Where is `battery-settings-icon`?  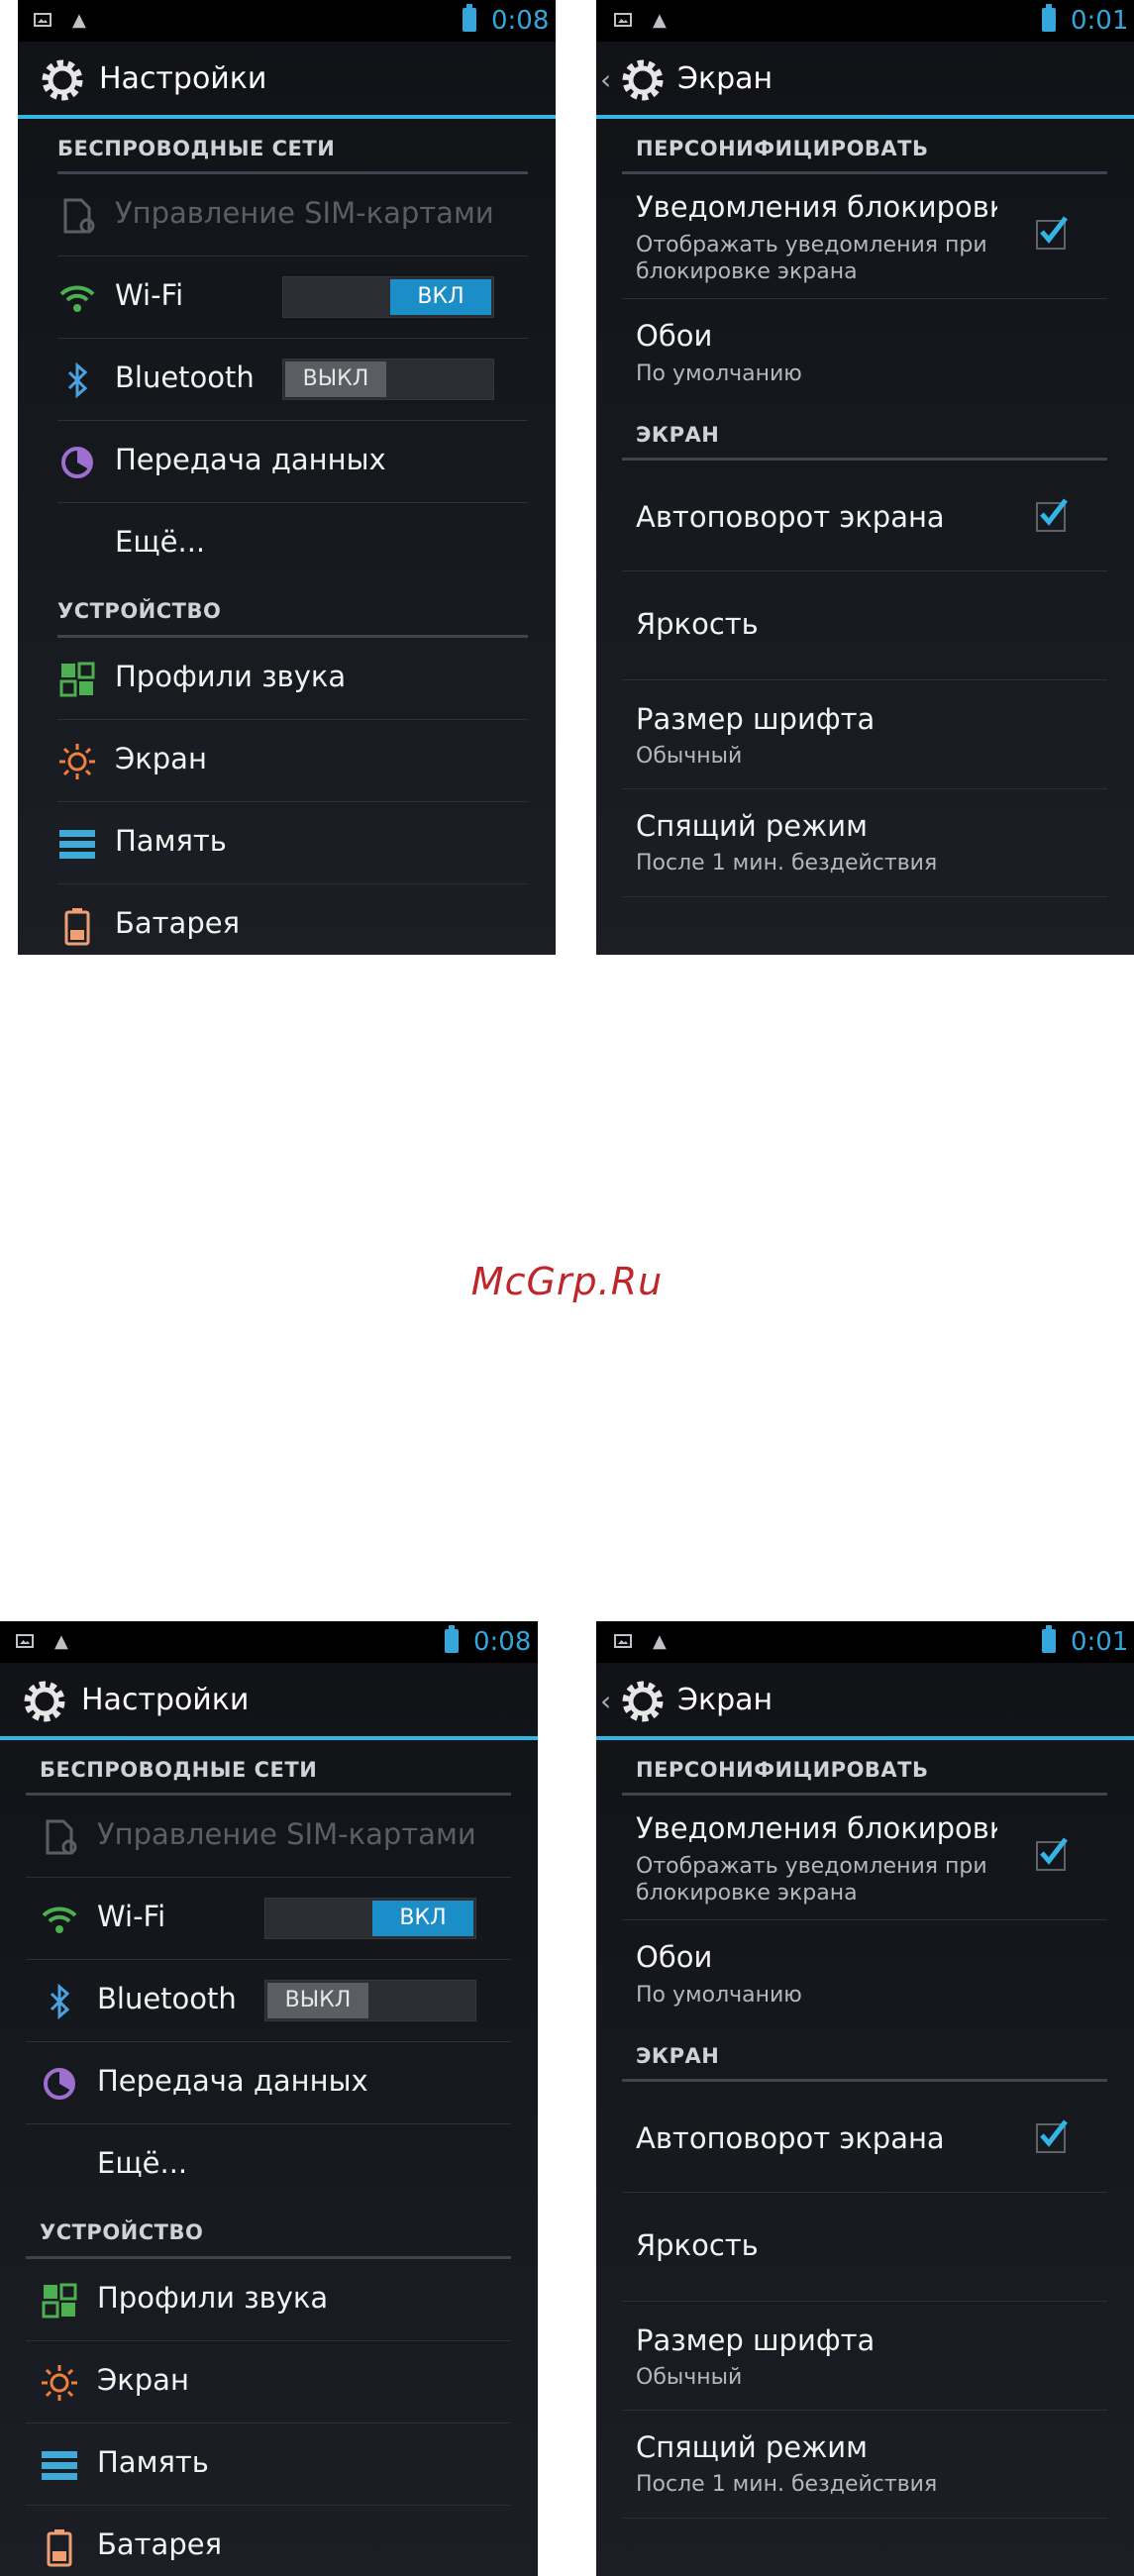
battery-settings-icon is located at coordinates (59, 2548).